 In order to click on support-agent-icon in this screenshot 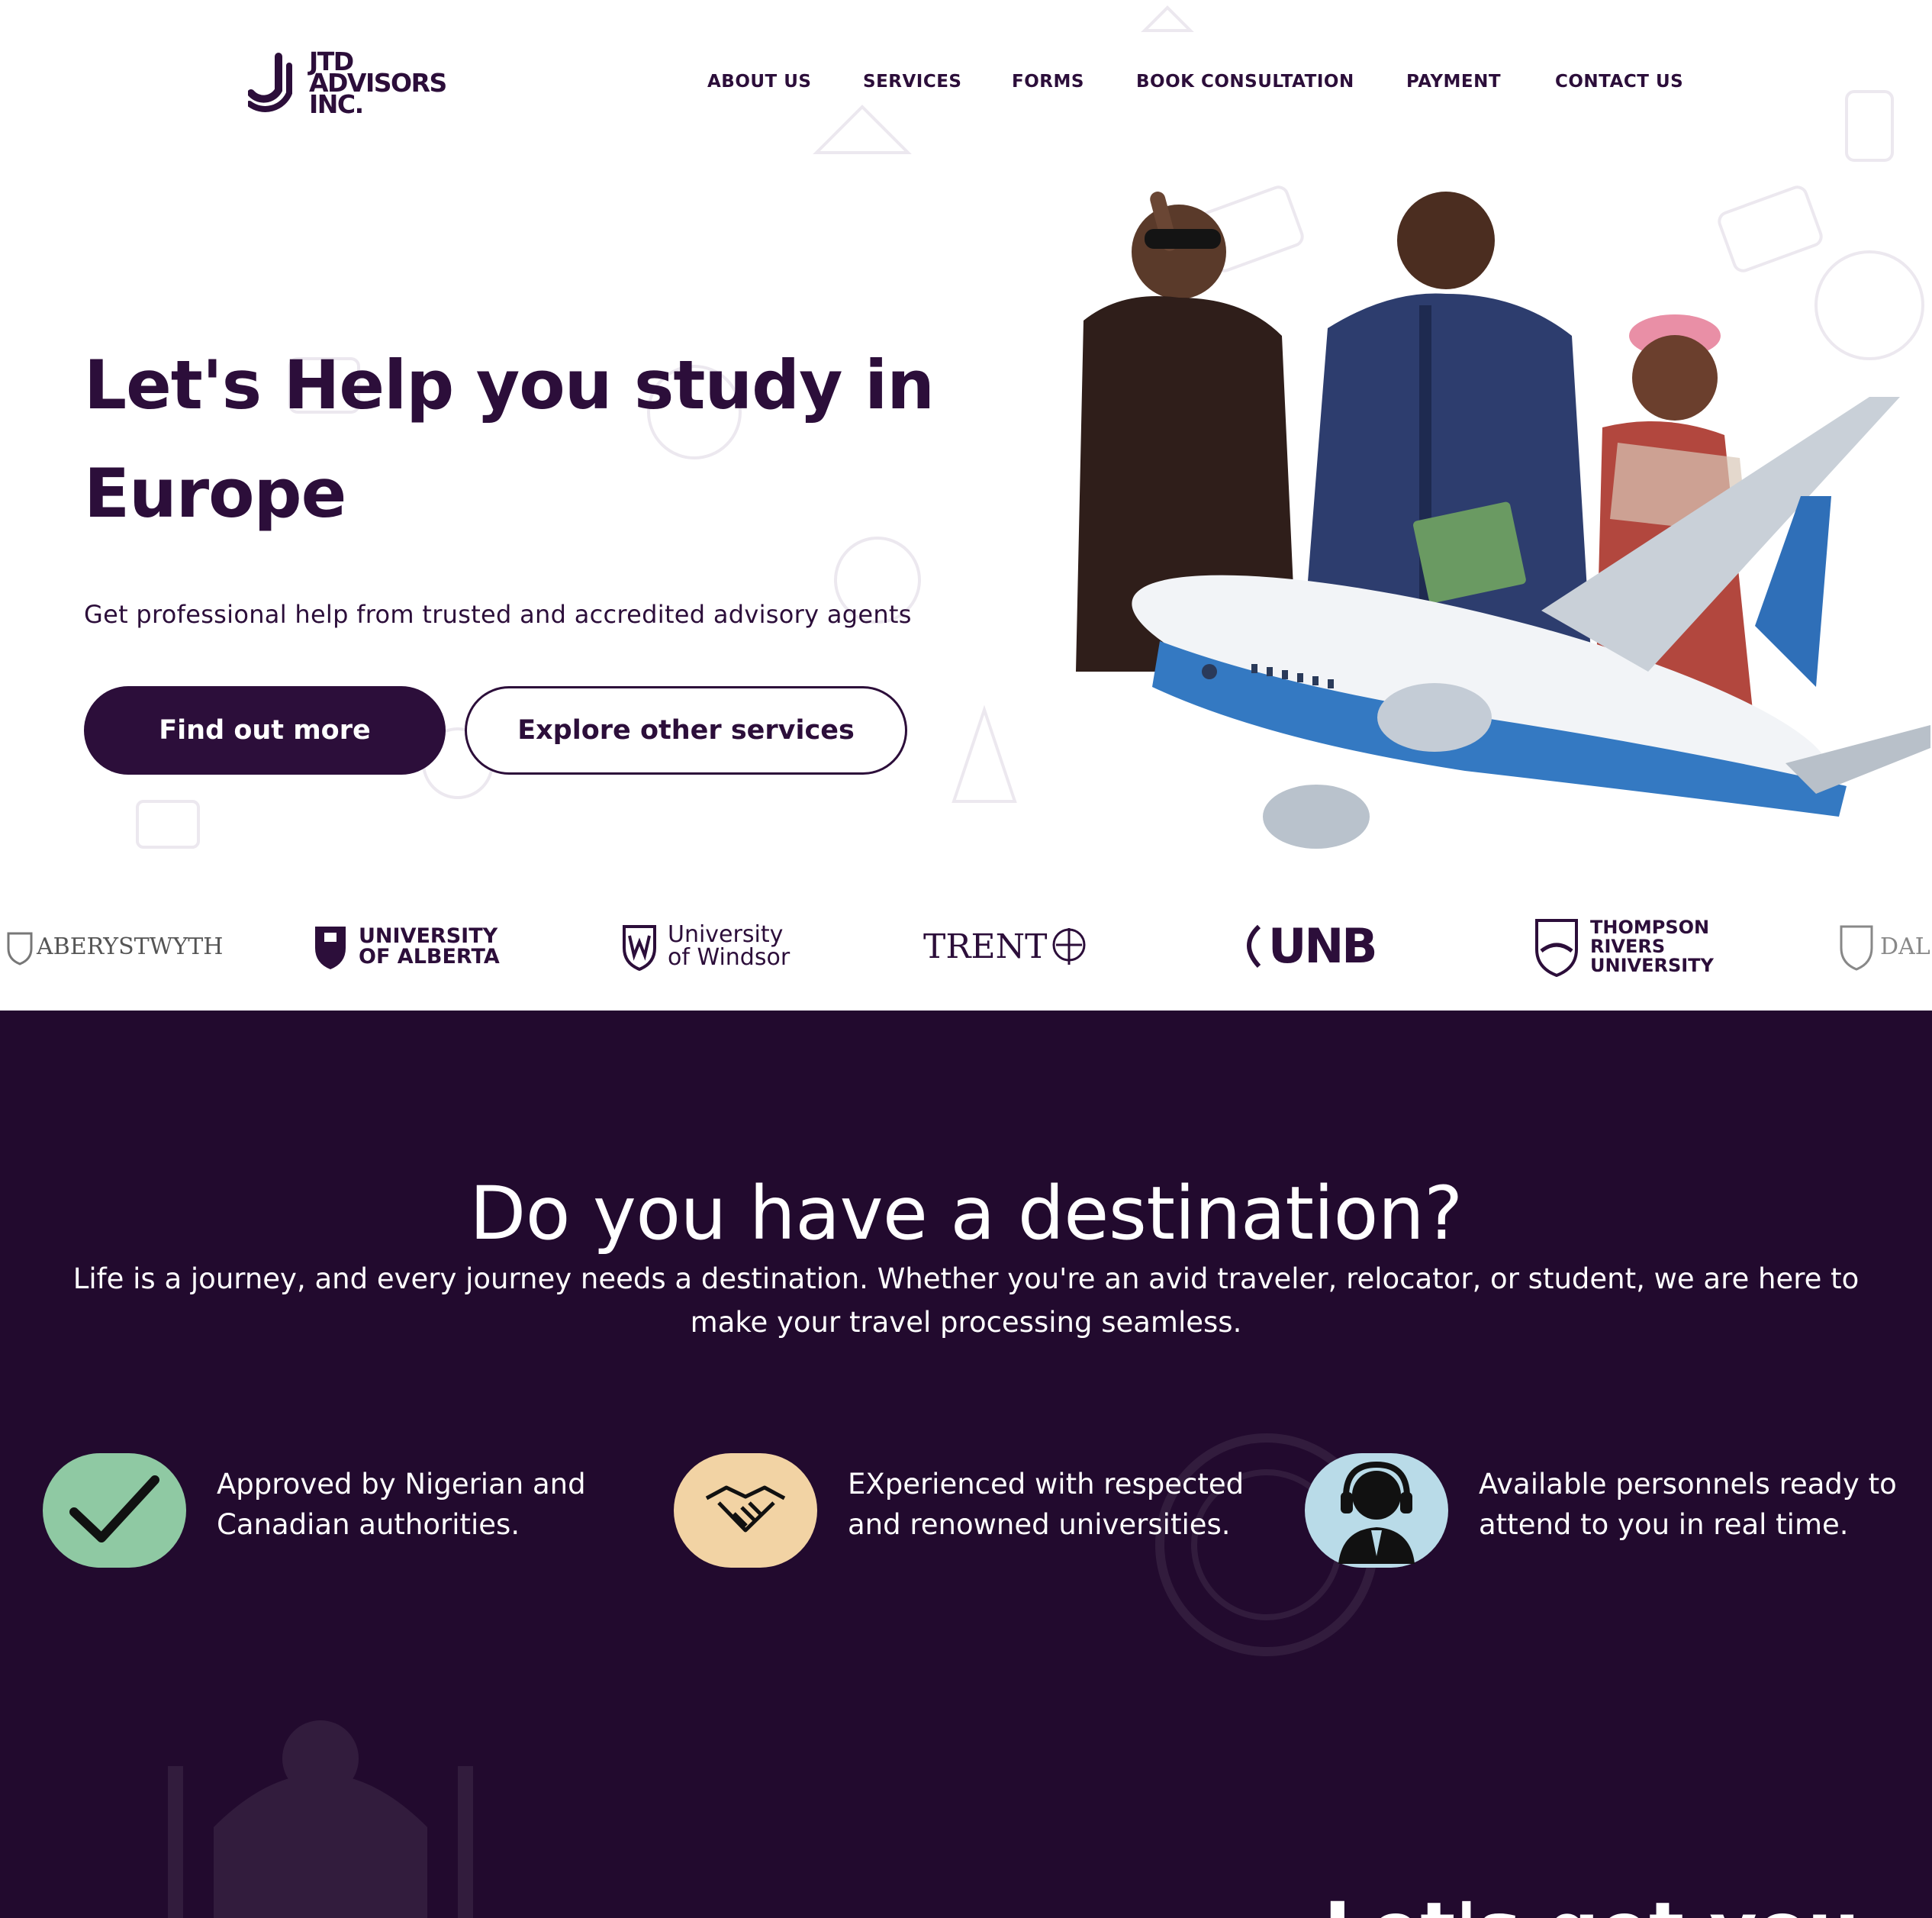, I will do `click(1376, 1510)`.